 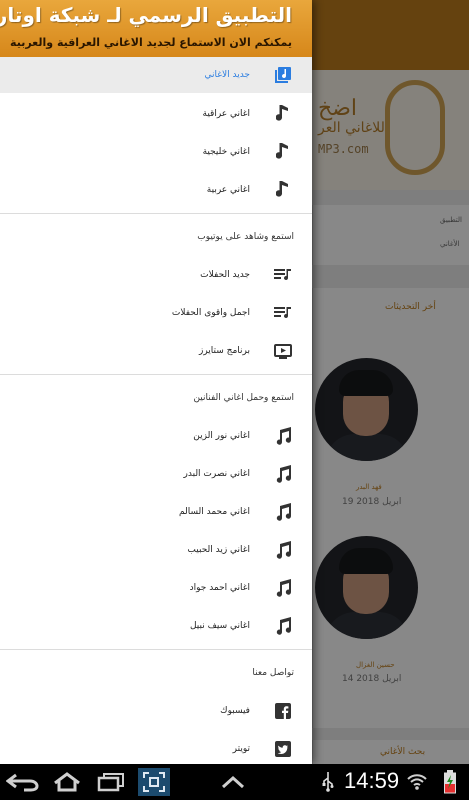 What do you see at coordinates (156, 673) in the screenshot?
I see `contact-section-header: تواصل معنا` at bounding box center [156, 673].